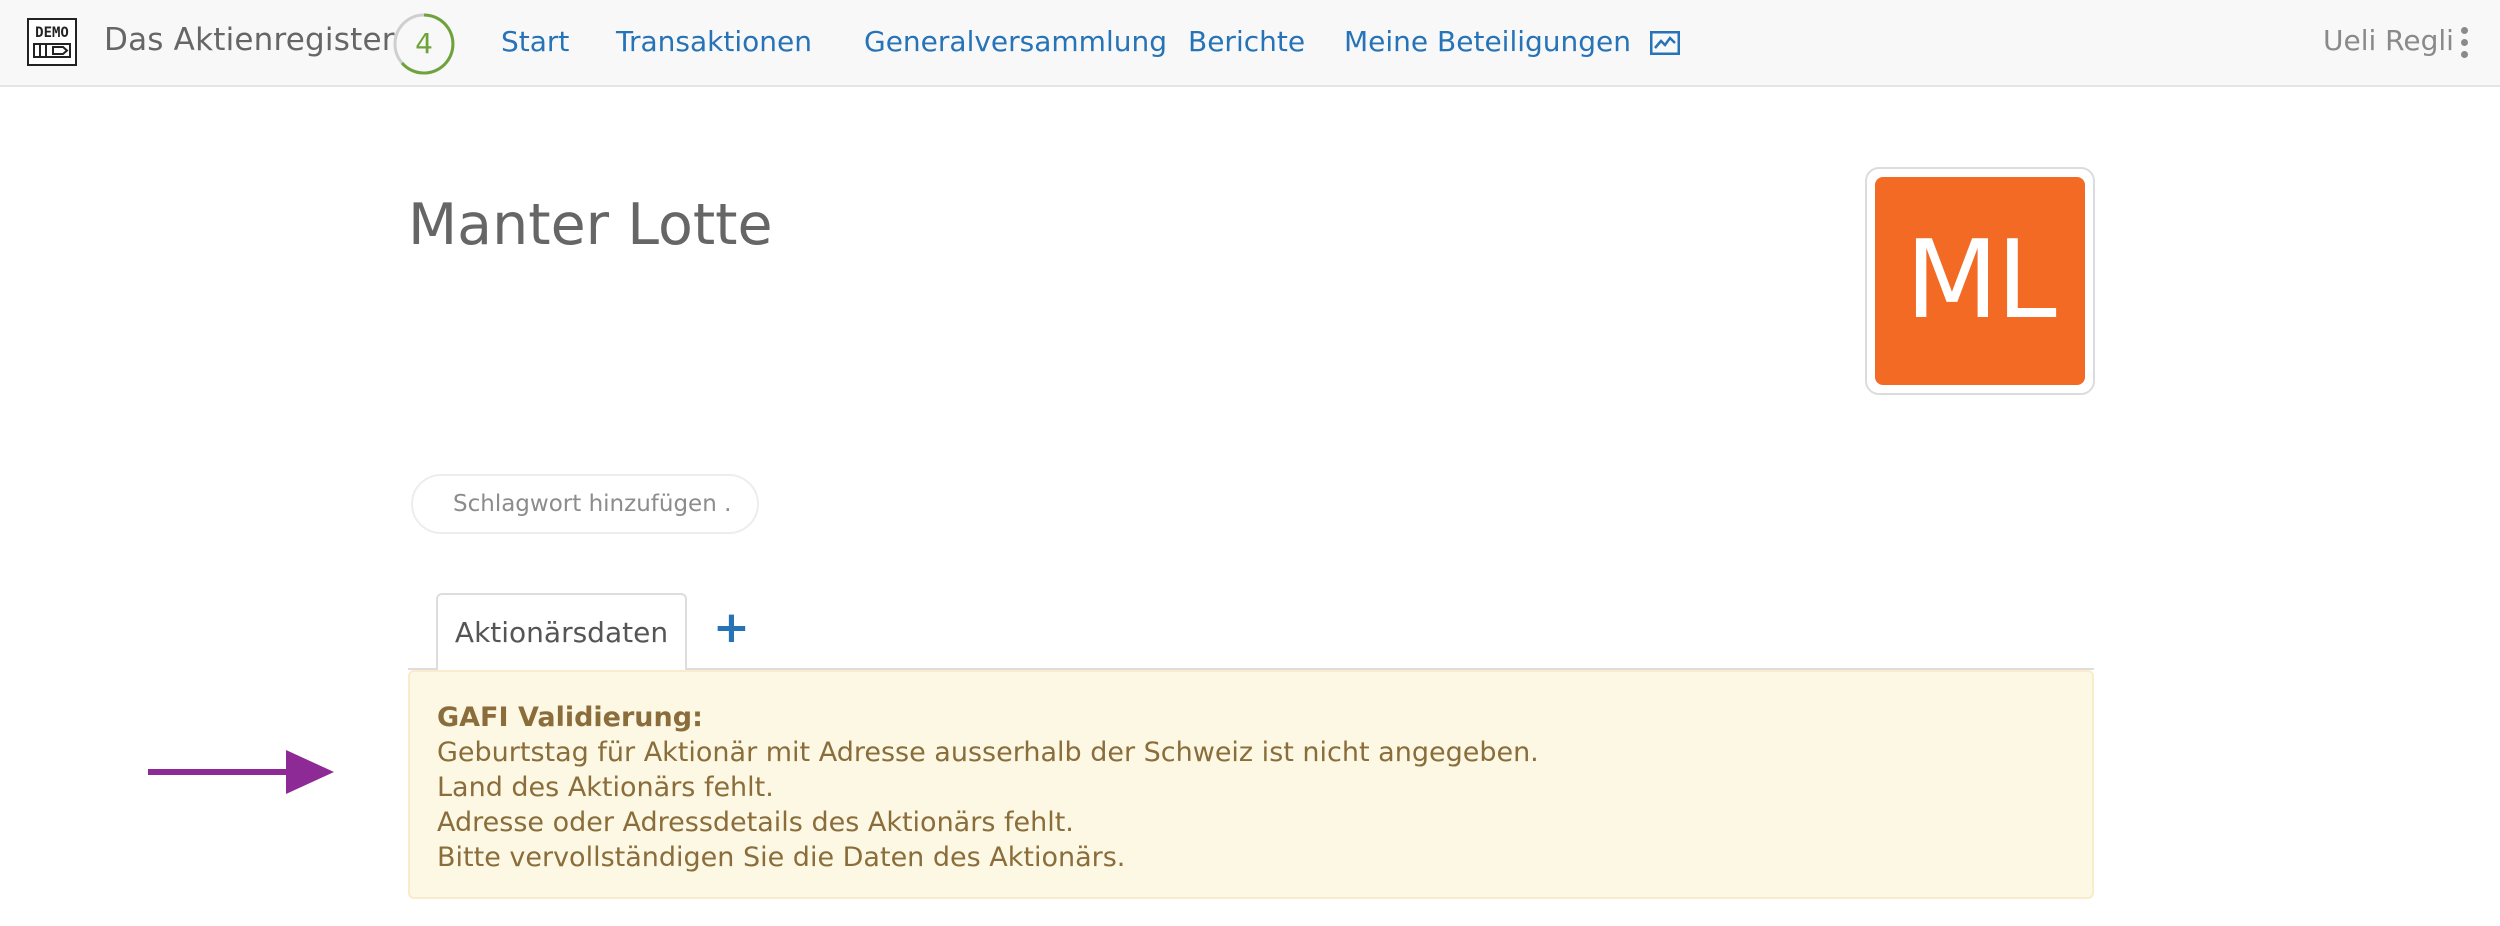 Image resolution: width=2500 pixels, height=926 pixels. Describe the element at coordinates (570, 717) in the screenshot. I see `alert-title: GAFI Validierung:` at that location.